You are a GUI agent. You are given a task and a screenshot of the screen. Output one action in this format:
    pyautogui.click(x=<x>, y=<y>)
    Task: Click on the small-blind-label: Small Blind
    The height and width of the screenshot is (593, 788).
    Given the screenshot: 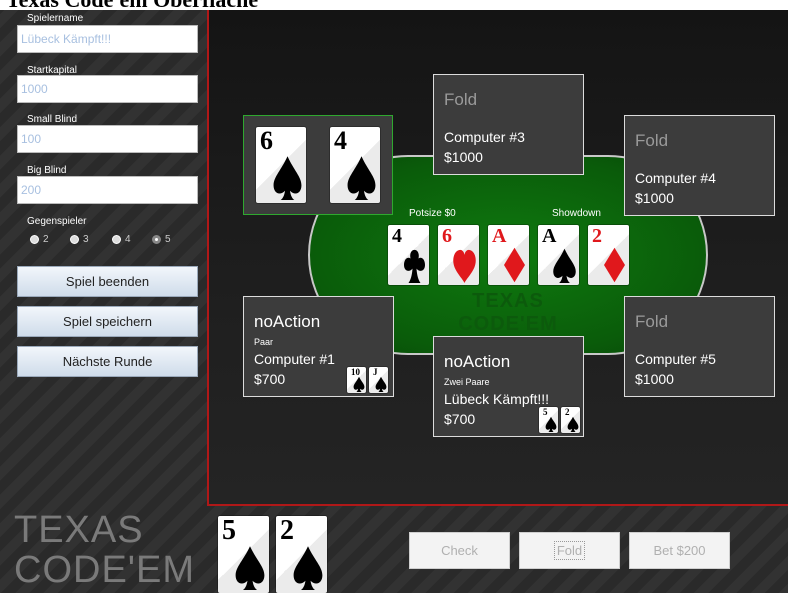 What is the action you would take?
    pyautogui.click(x=52, y=119)
    